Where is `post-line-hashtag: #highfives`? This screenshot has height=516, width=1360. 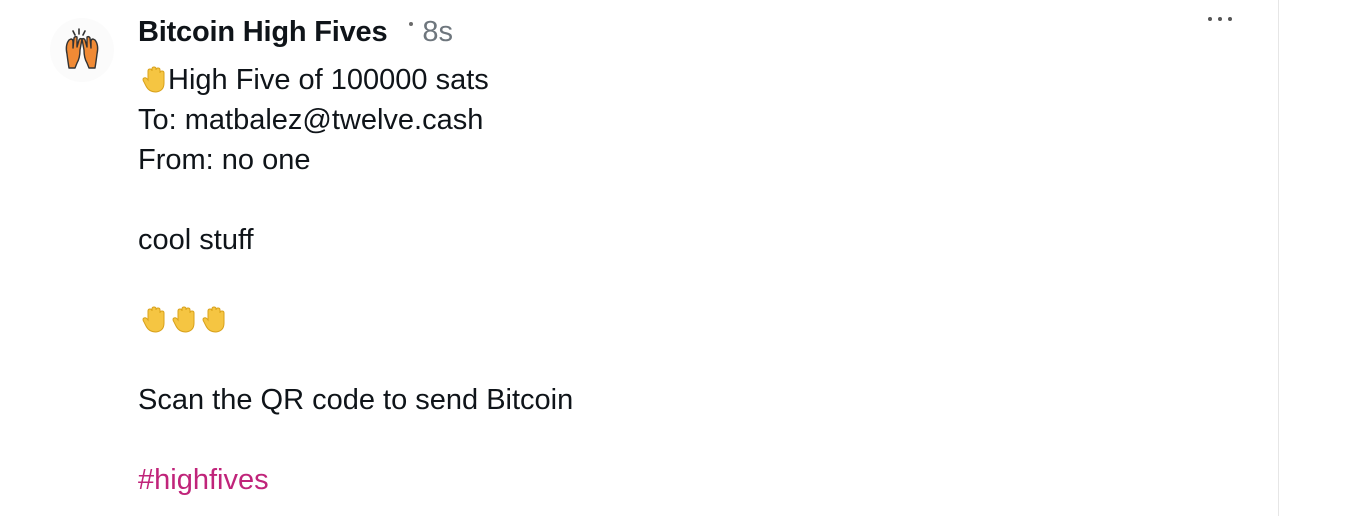
post-line-hashtag: #highfives is located at coordinates (688, 480).